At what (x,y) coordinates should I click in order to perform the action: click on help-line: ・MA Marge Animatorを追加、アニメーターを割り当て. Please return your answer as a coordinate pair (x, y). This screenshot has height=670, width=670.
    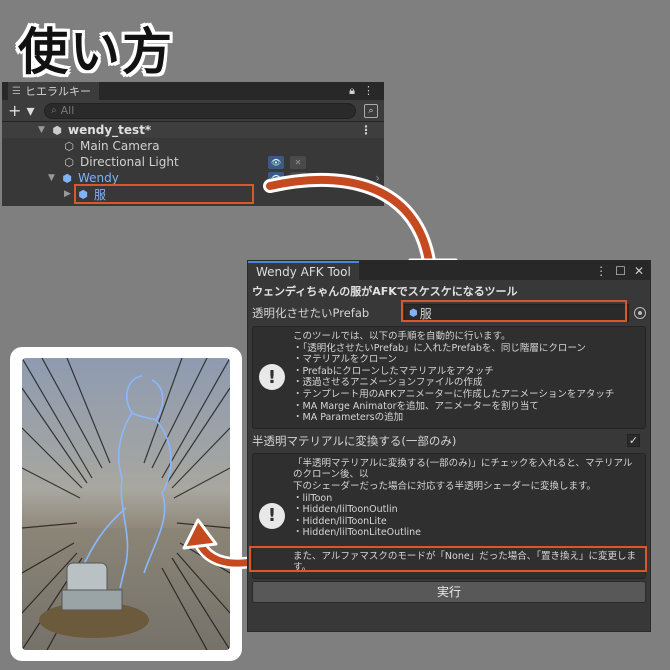
    Looking at the image, I should click on (416, 406).